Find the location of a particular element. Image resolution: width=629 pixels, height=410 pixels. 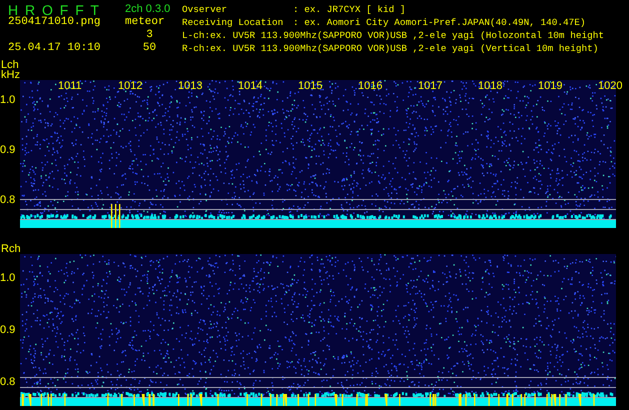

info-label: Receiving Location is located at coordinates (233, 22).